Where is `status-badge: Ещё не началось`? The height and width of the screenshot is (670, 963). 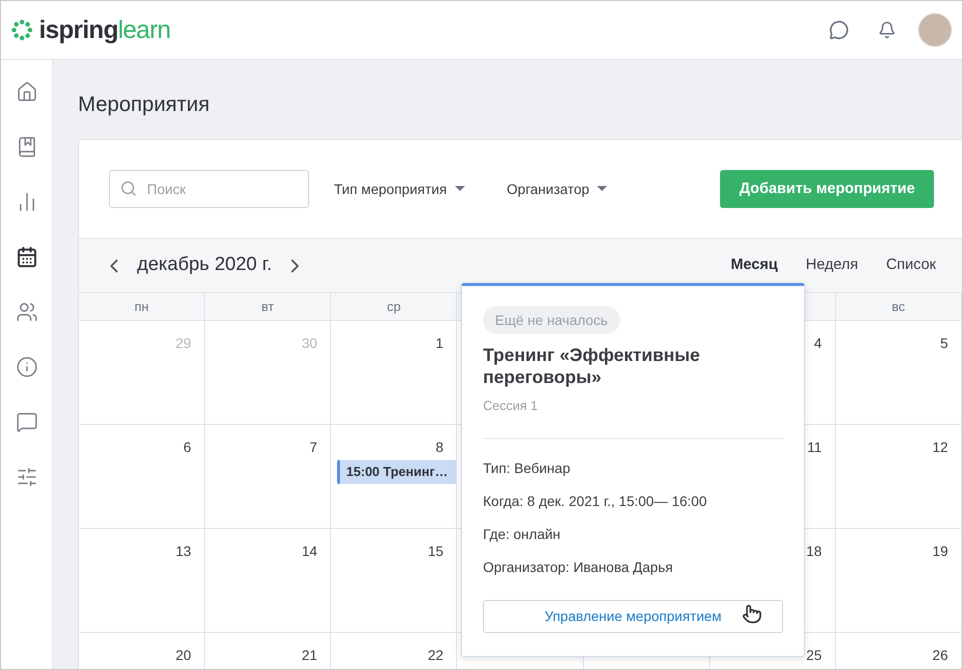
status-badge: Ещё не началось is located at coordinates (551, 320).